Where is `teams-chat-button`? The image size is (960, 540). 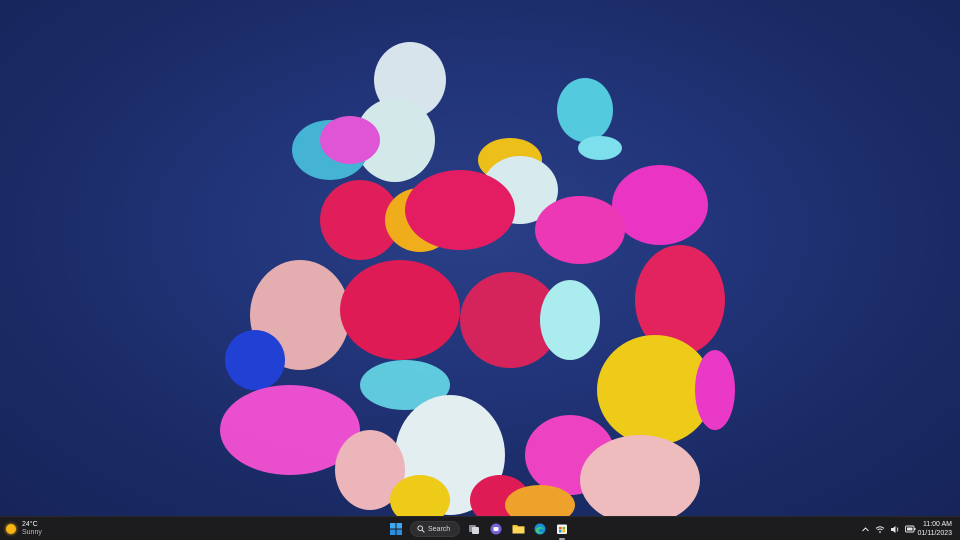
teams-chat-button is located at coordinates (496, 529).